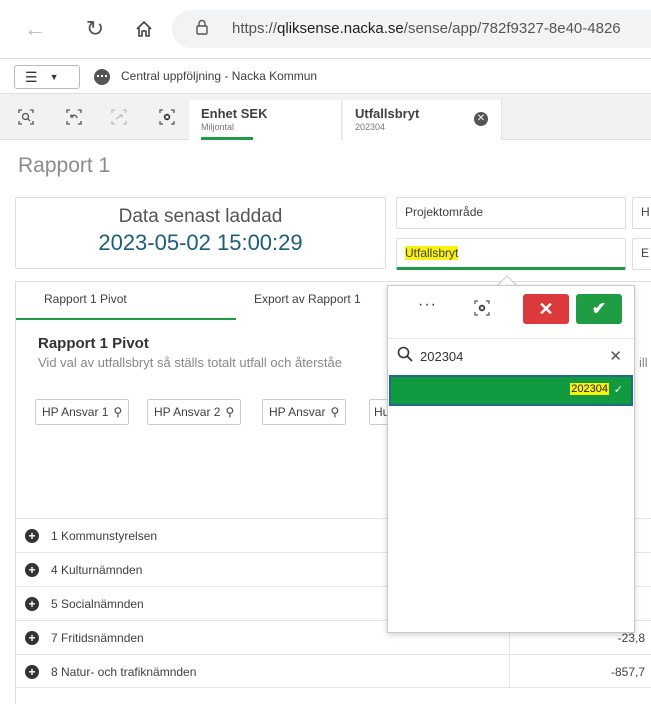  What do you see at coordinates (589, 389) in the screenshot?
I see `list-item-label: 202304` at bounding box center [589, 389].